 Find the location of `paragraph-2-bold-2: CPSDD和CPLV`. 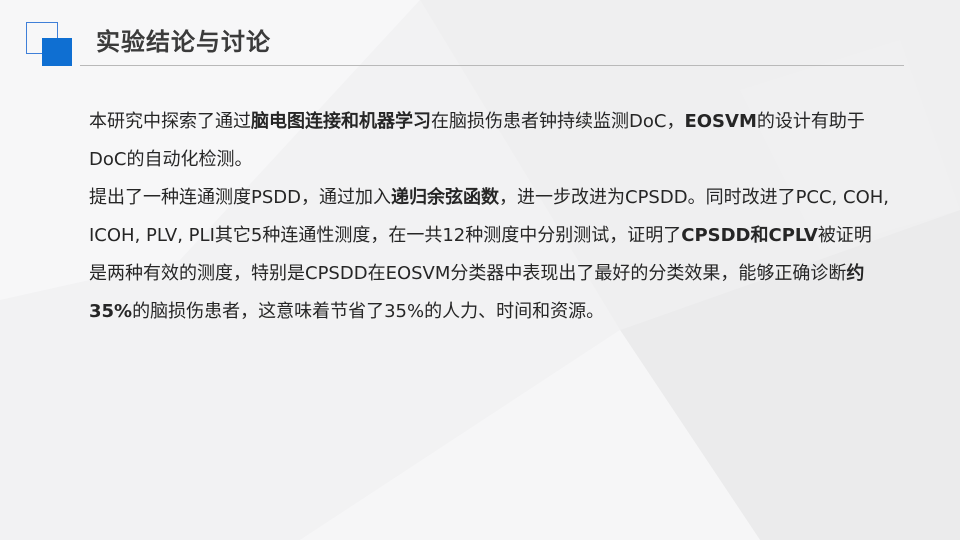

paragraph-2-bold-2: CPSDD和CPLV is located at coordinates (749, 235).